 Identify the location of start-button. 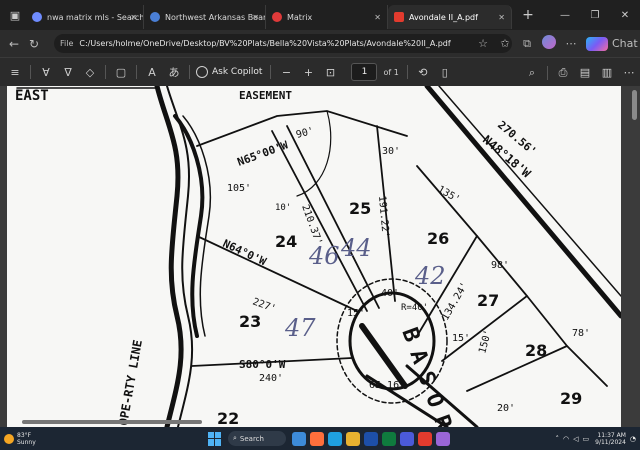
(215, 438).